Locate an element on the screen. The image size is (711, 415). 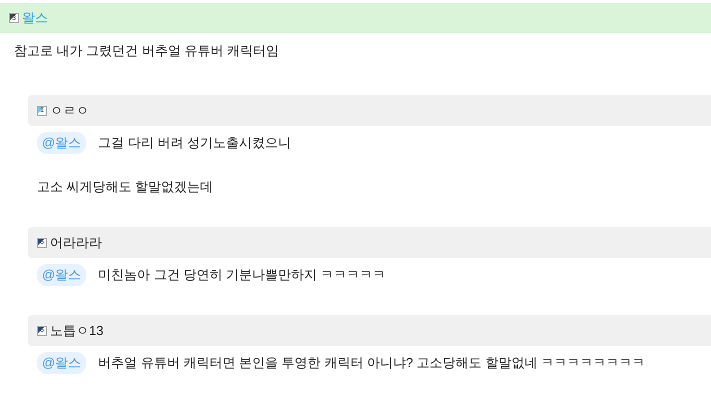
author-name: ㅇㄹㅇ is located at coordinates (69, 111).